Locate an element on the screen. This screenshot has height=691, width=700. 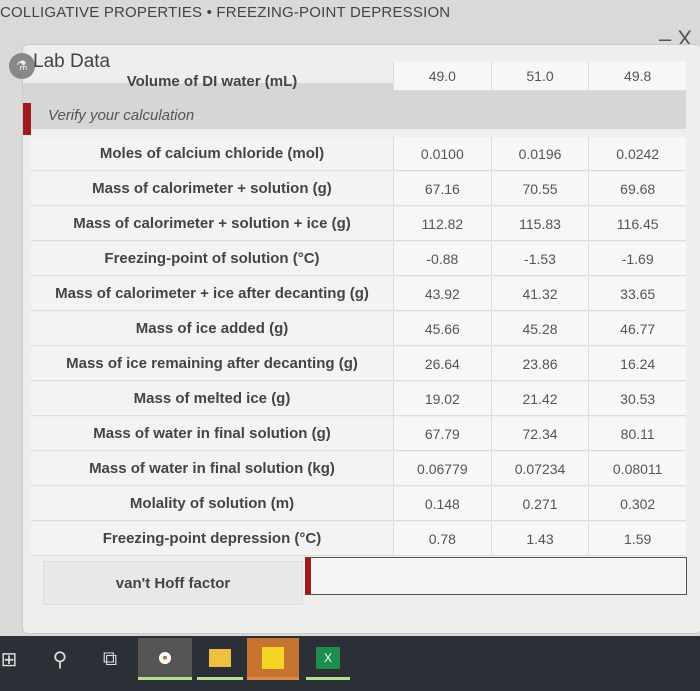
cell: -1.69 is located at coordinates (637, 259).